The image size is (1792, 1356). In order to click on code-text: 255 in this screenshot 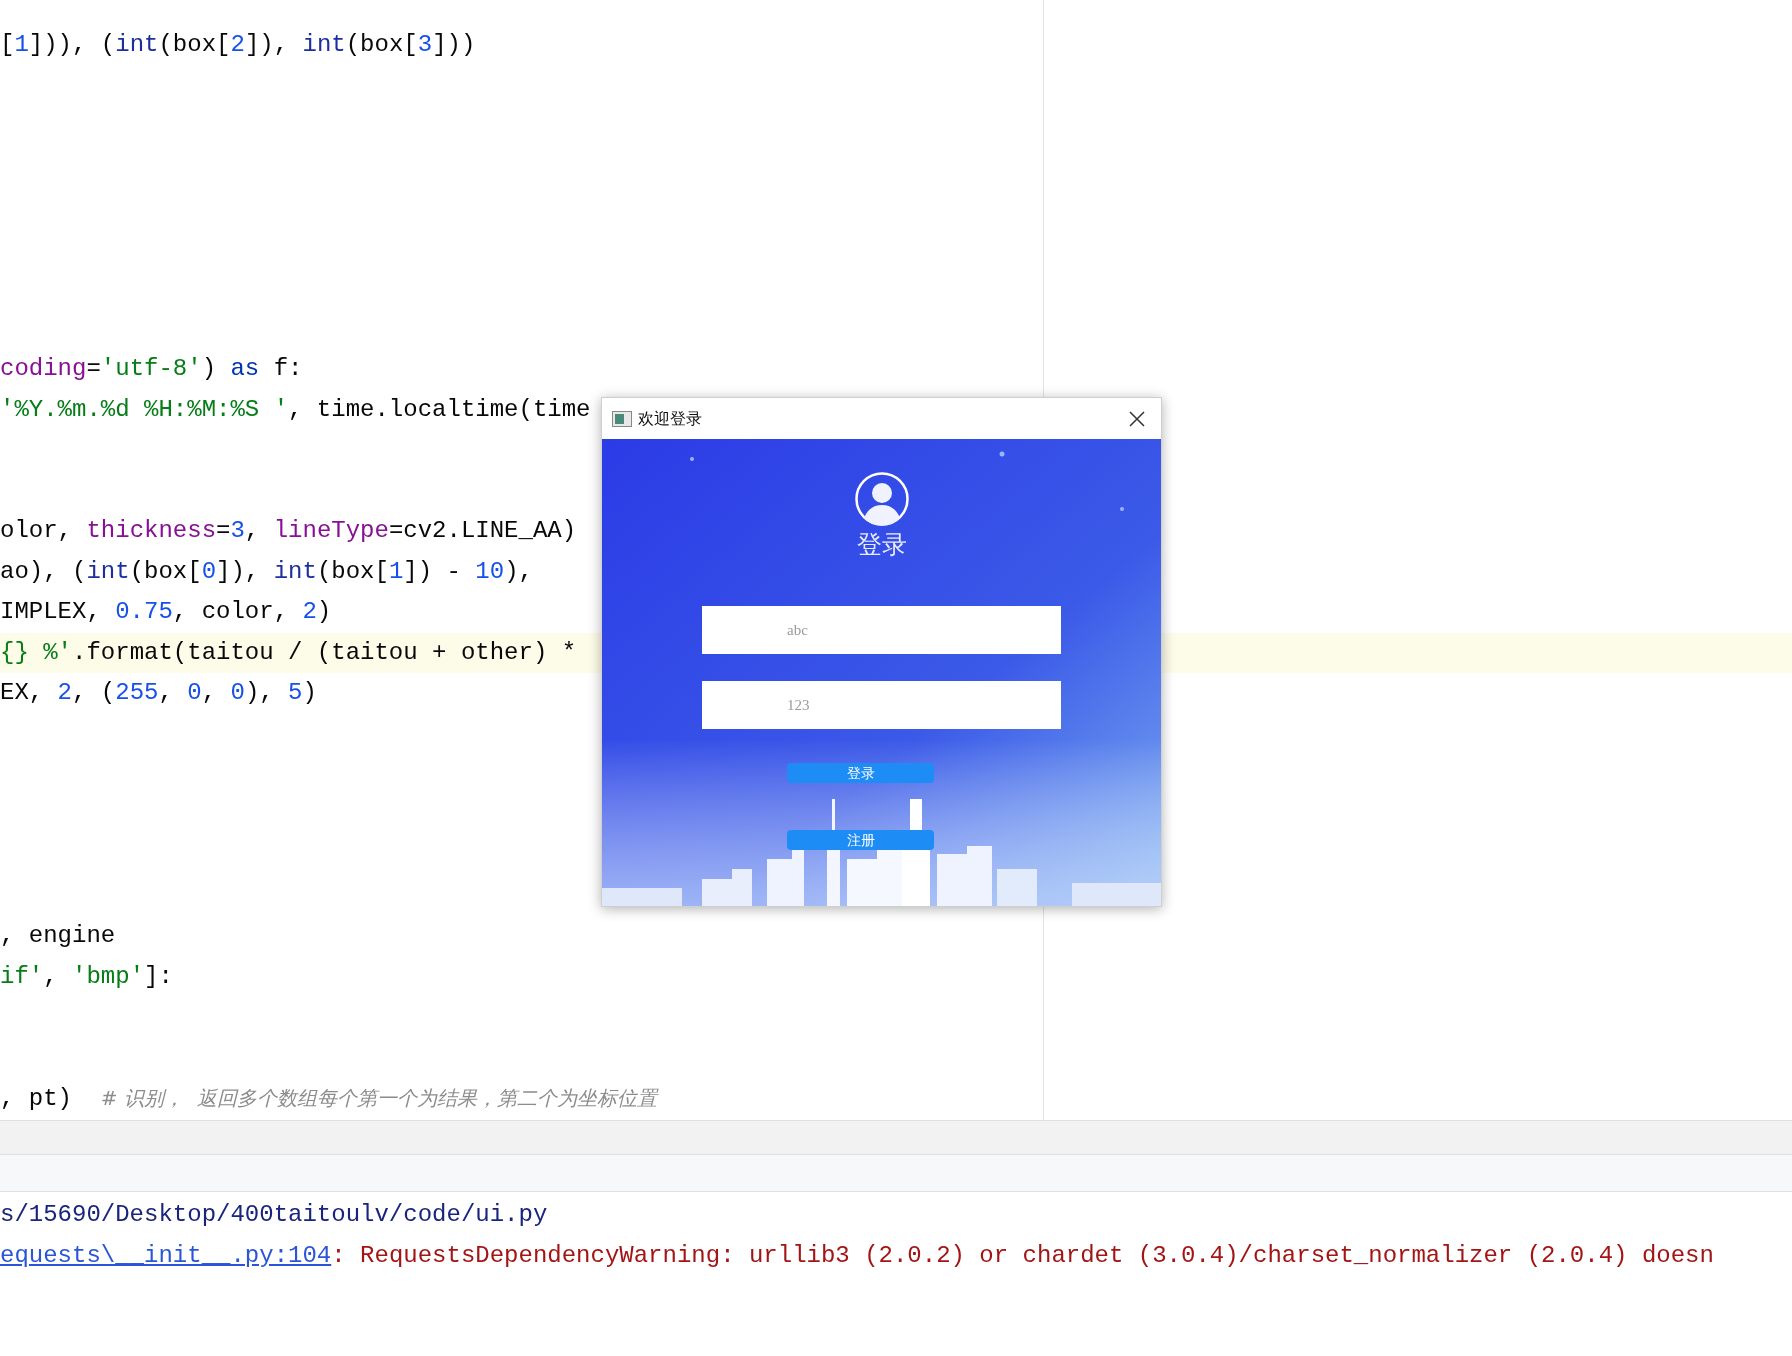, I will do `click(137, 692)`.